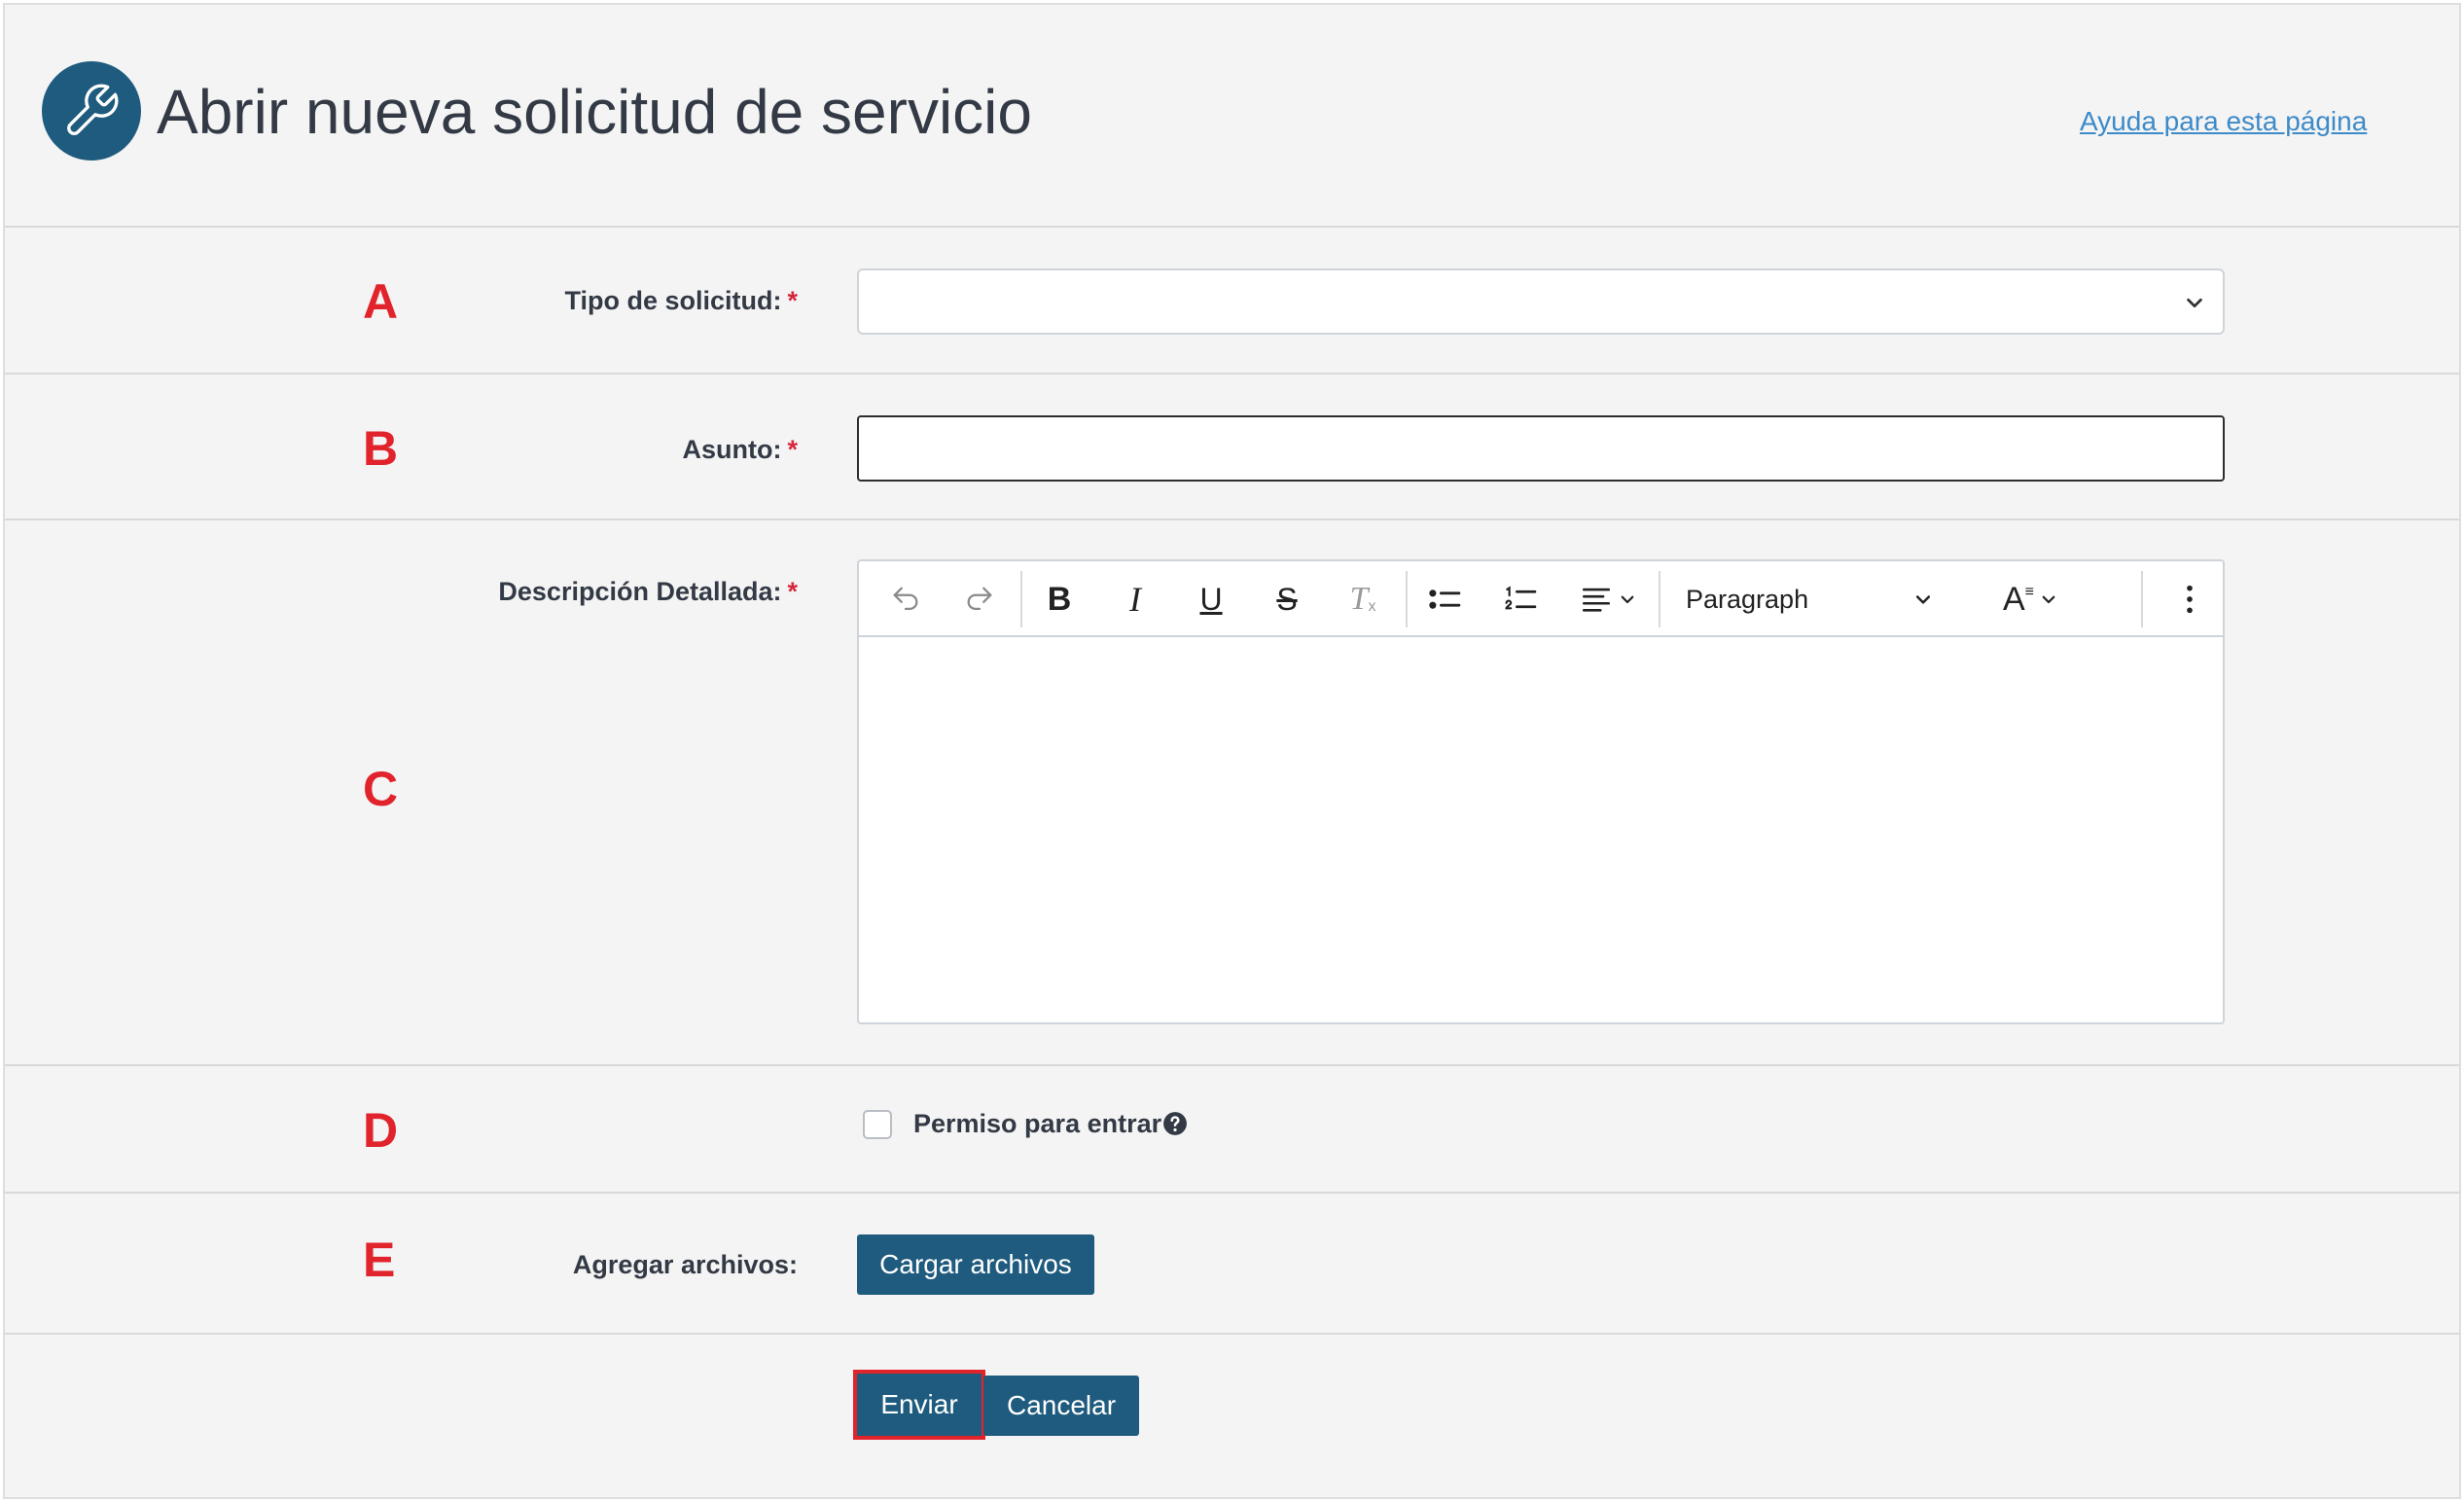 The width and height of the screenshot is (2464, 1502). I want to click on attachments-label: Agregar archivos:, so click(685, 1264).